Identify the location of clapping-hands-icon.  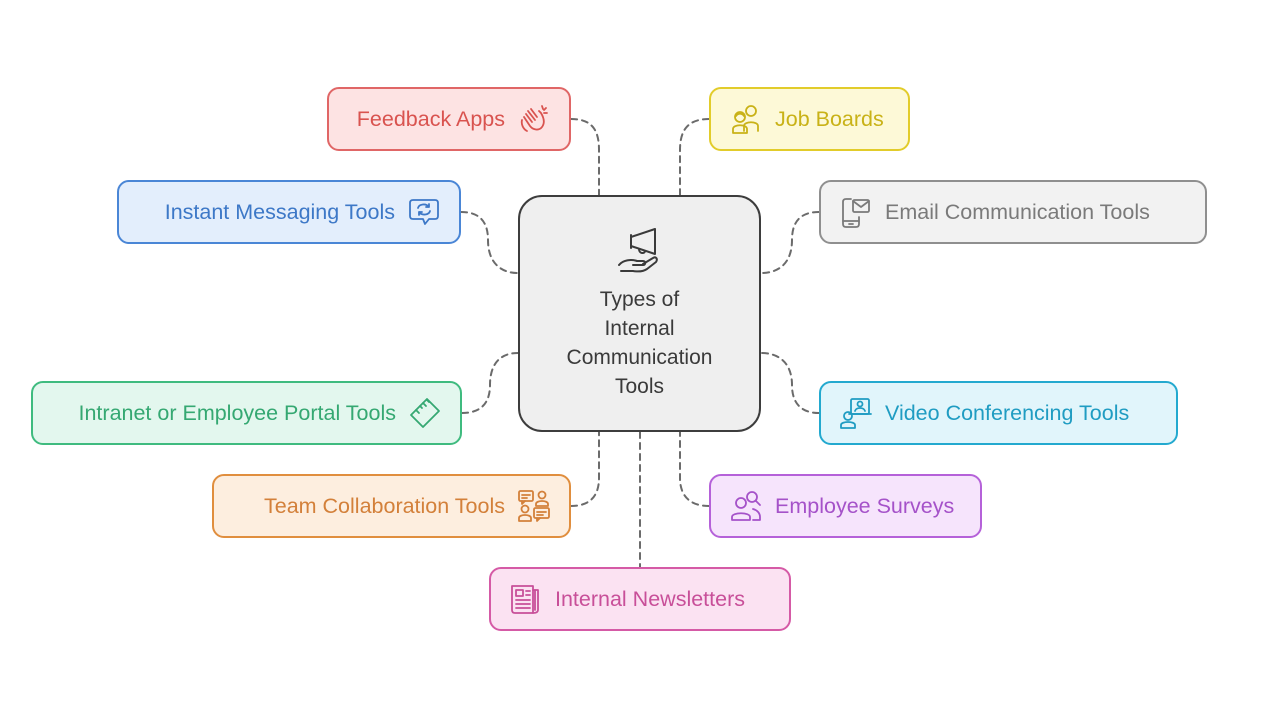
(534, 119).